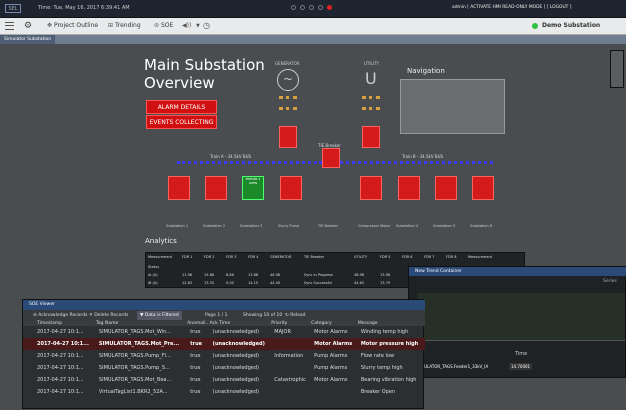 This screenshot has height=410, width=626. What do you see at coordinates (153, 283) in the screenshot?
I see `analytics-row-ib-label: IB (A)` at bounding box center [153, 283].